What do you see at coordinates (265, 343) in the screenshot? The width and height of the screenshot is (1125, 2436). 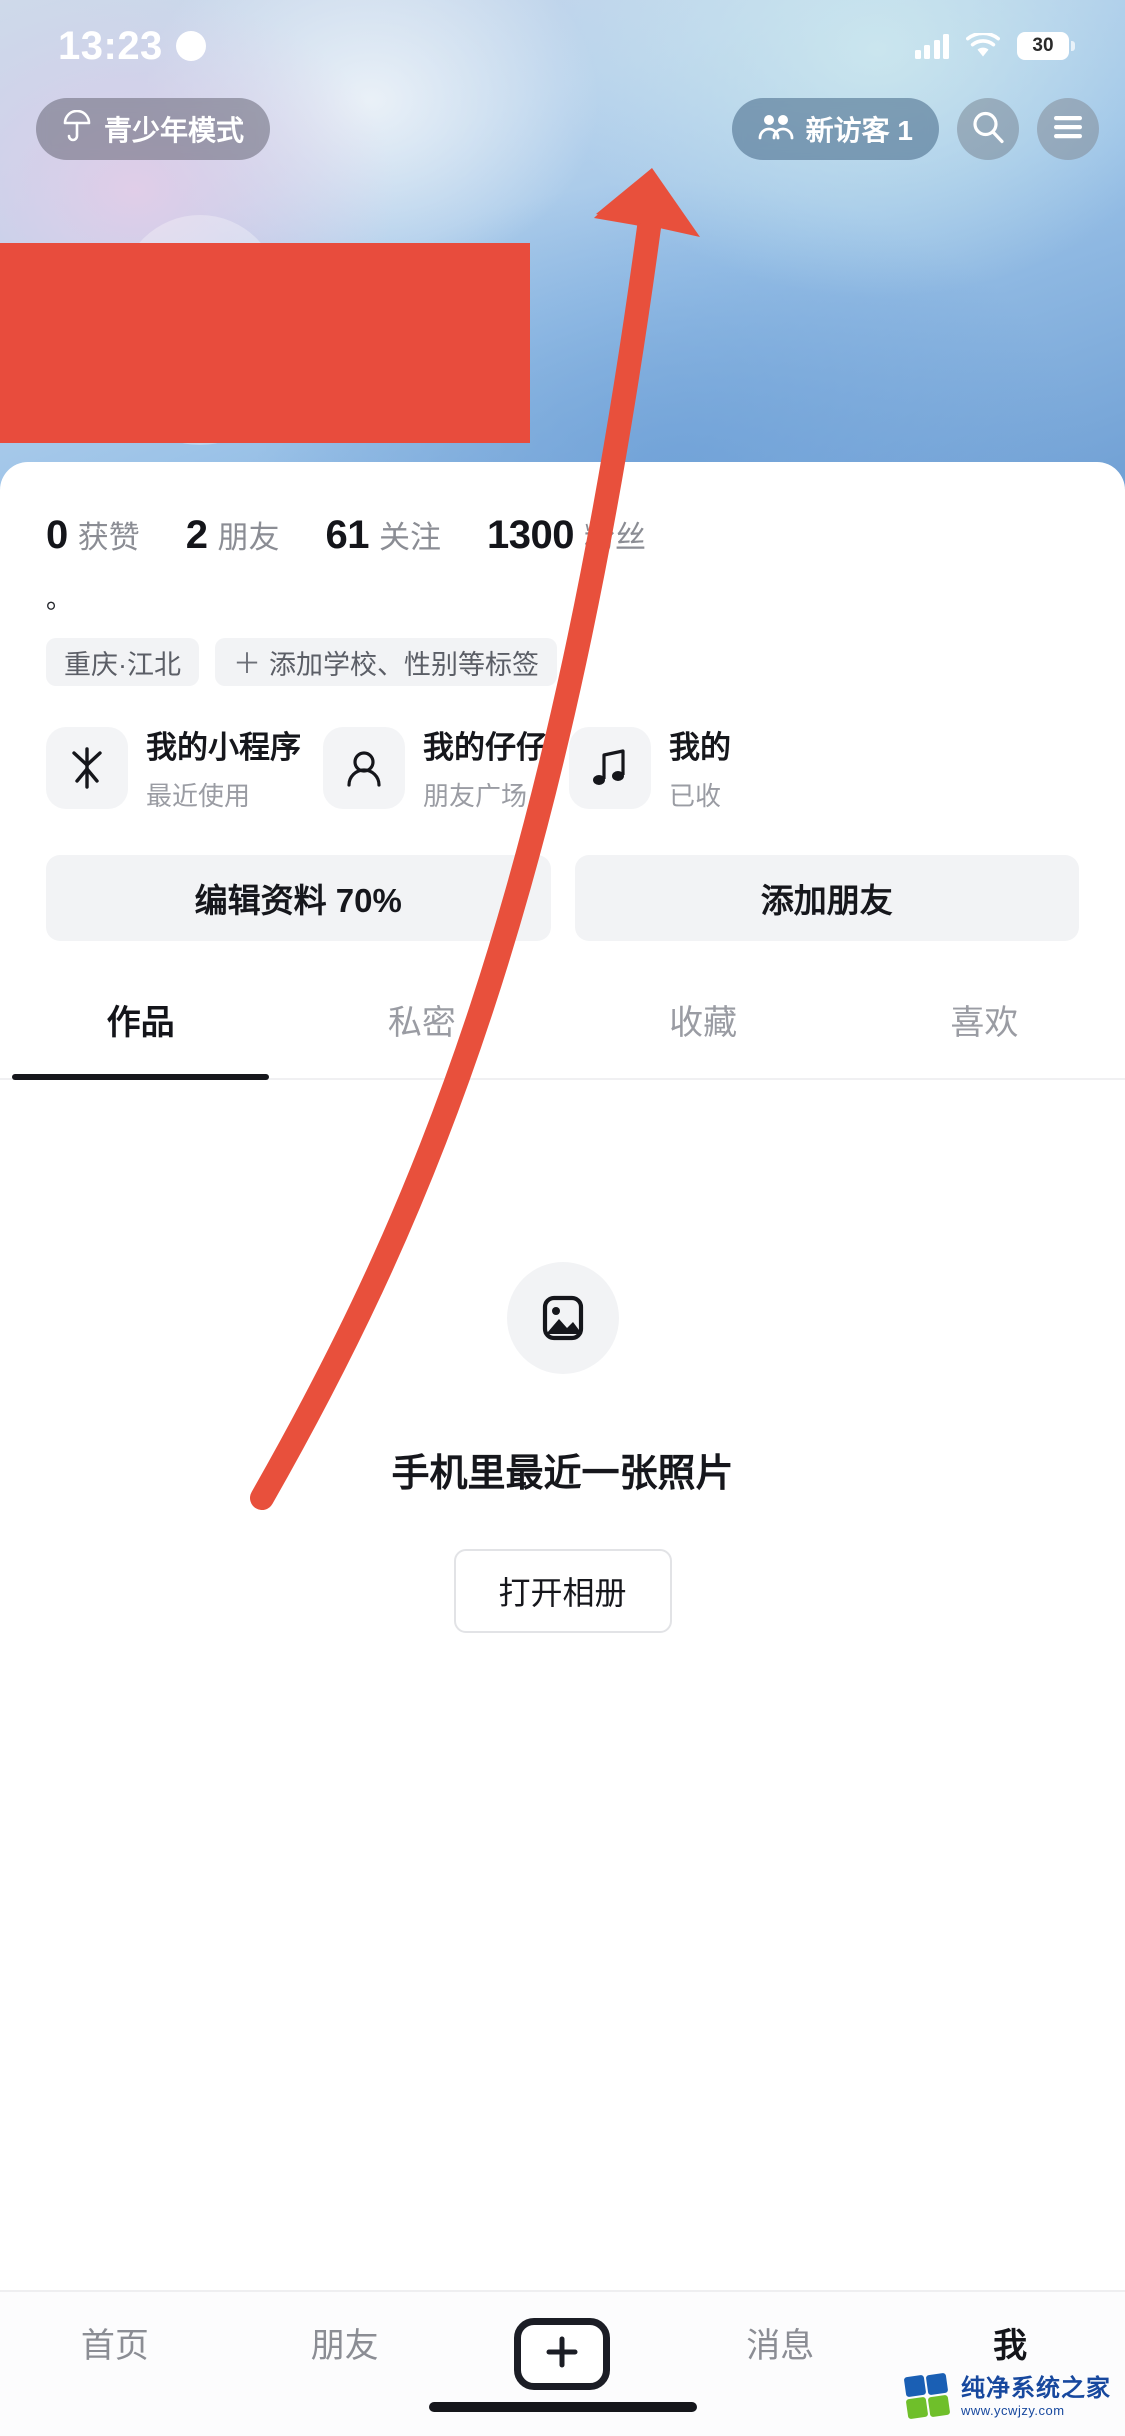 I see `redaction-block` at bounding box center [265, 343].